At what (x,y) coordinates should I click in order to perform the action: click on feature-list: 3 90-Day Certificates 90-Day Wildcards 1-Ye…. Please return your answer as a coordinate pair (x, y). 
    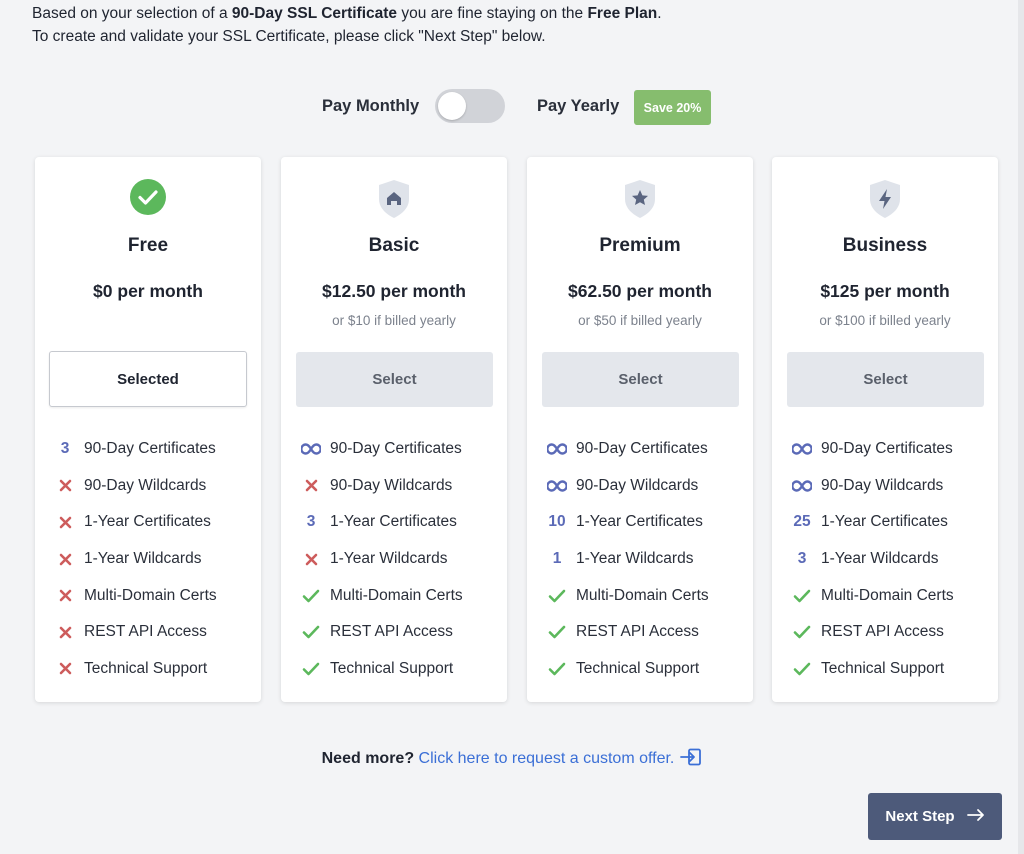
    Looking at the image, I should click on (136, 559).